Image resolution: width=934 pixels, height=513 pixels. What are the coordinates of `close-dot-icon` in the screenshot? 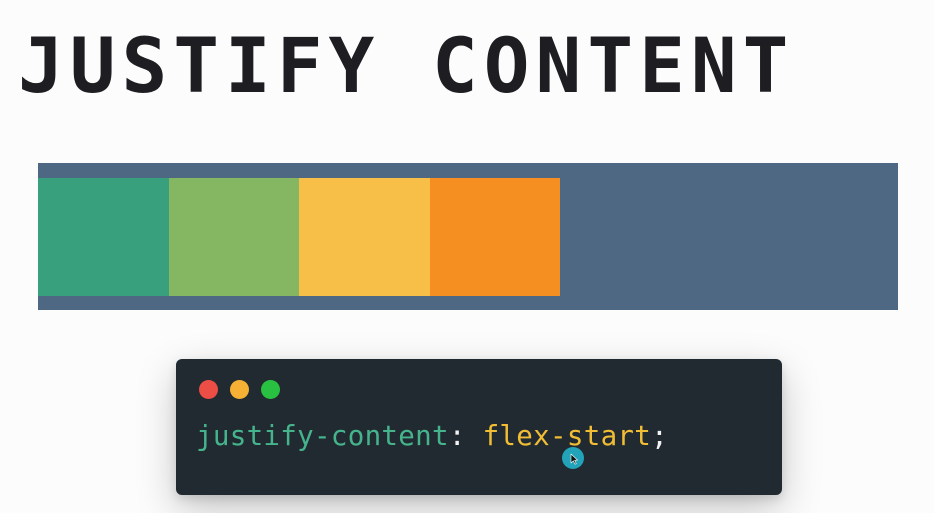 It's located at (208, 389).